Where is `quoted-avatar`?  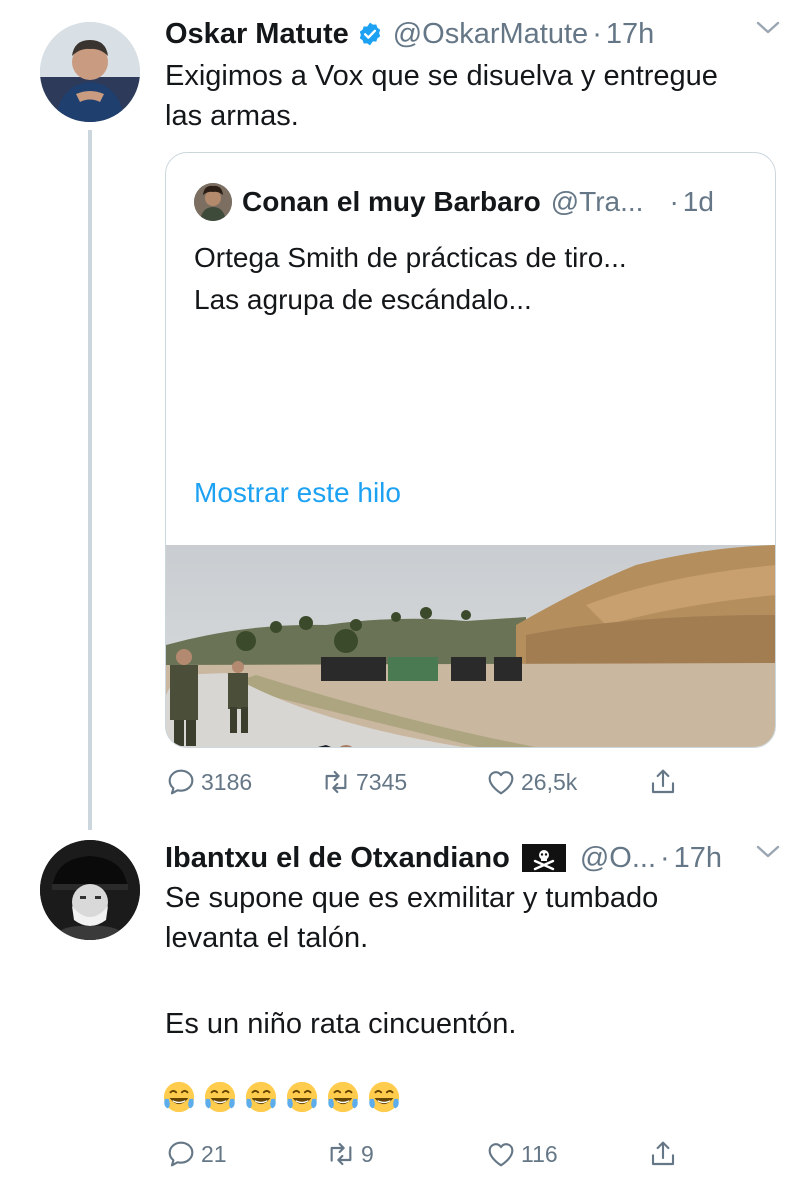
quoted-avatar is located at coordinates (213, 202).